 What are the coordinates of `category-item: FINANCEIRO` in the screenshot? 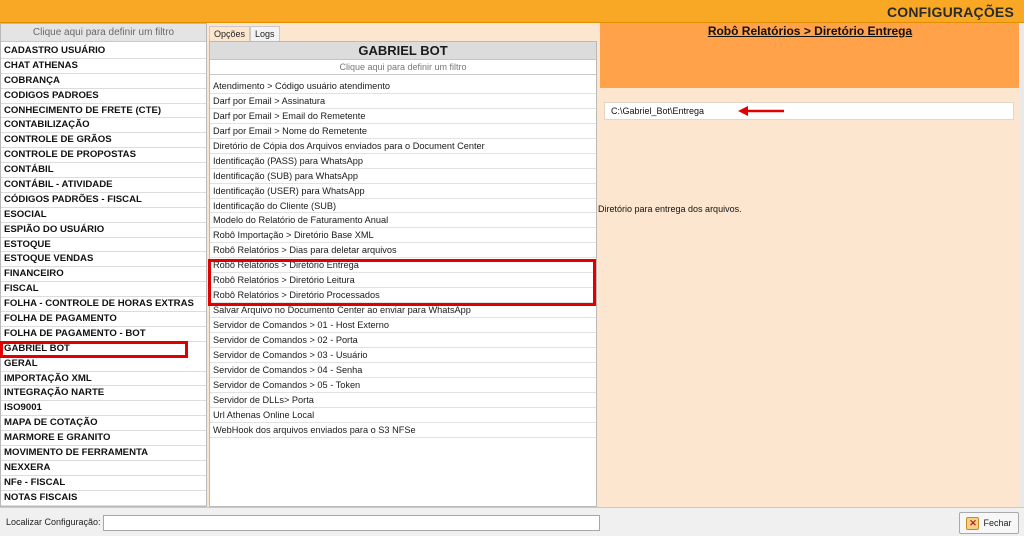 It's located at (103, 275).